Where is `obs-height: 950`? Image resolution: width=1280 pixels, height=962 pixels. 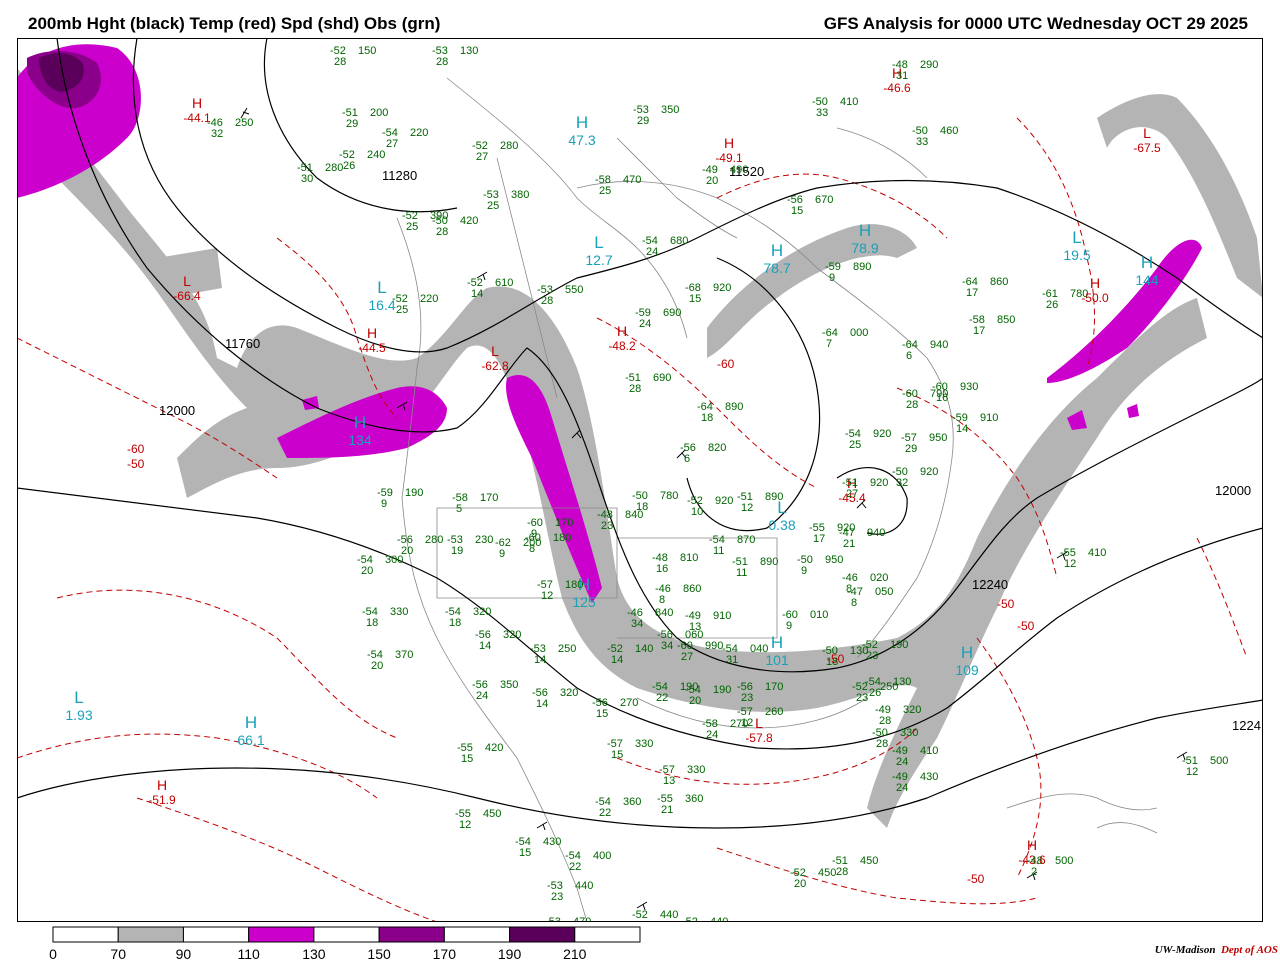 obs-height: 950 is located at coordinates (834, 560).